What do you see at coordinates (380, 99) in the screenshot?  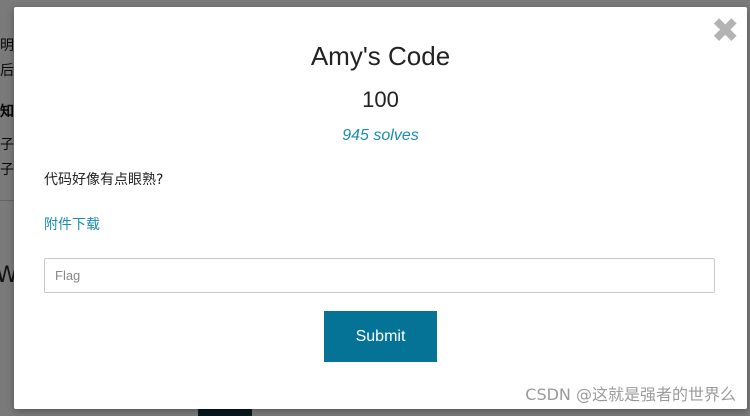 I see `challenge-points: 100` at bounding box center [380, 99].